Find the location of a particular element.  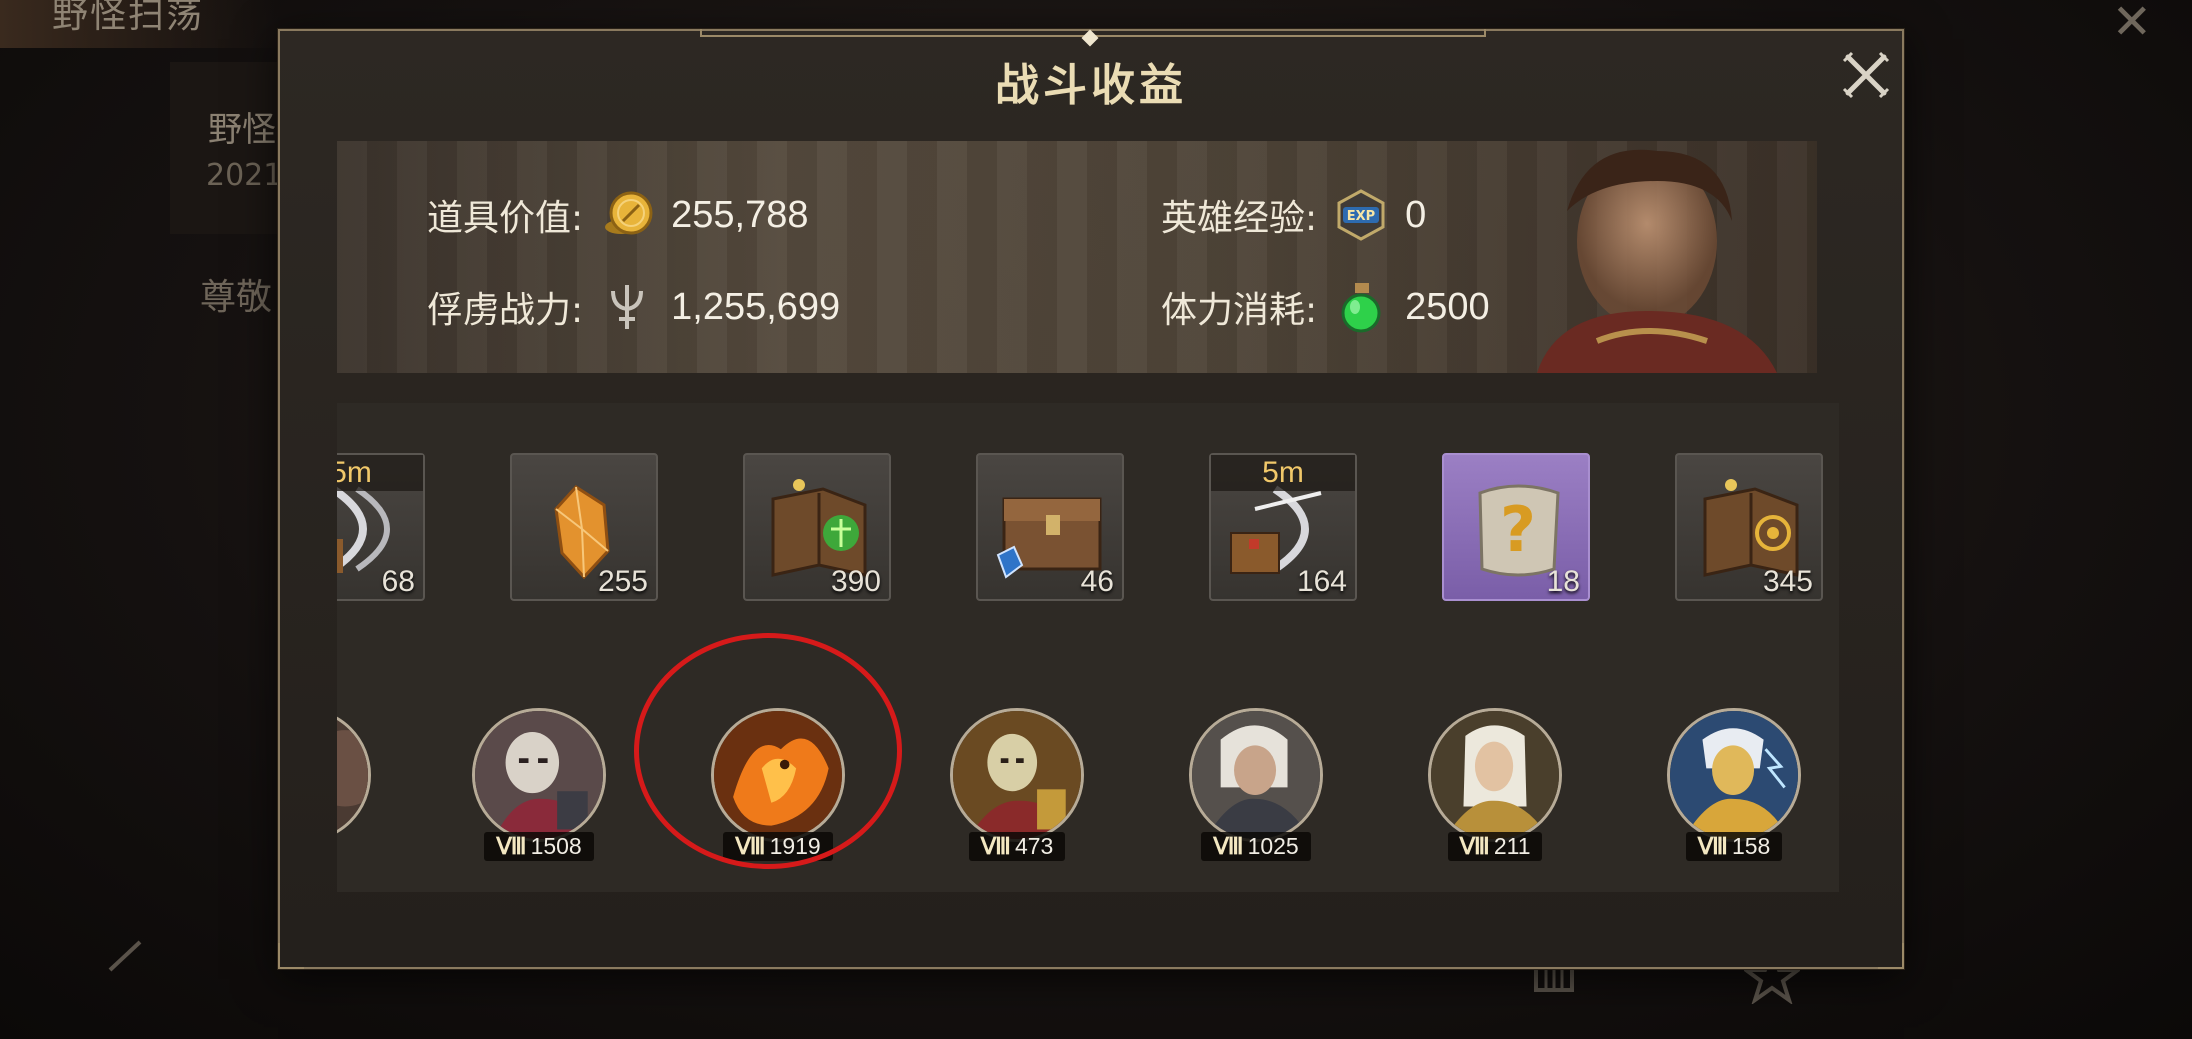

reward-item-wooden-chest: 46 is located at coordinates (1050, 527).